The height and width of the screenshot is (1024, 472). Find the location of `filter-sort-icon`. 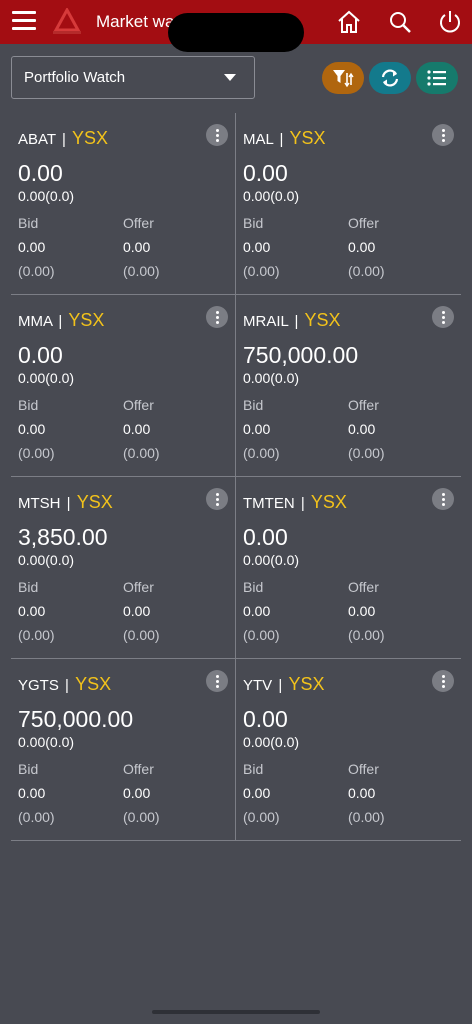

filter-sort-icon is located at coordinates (343, 79).